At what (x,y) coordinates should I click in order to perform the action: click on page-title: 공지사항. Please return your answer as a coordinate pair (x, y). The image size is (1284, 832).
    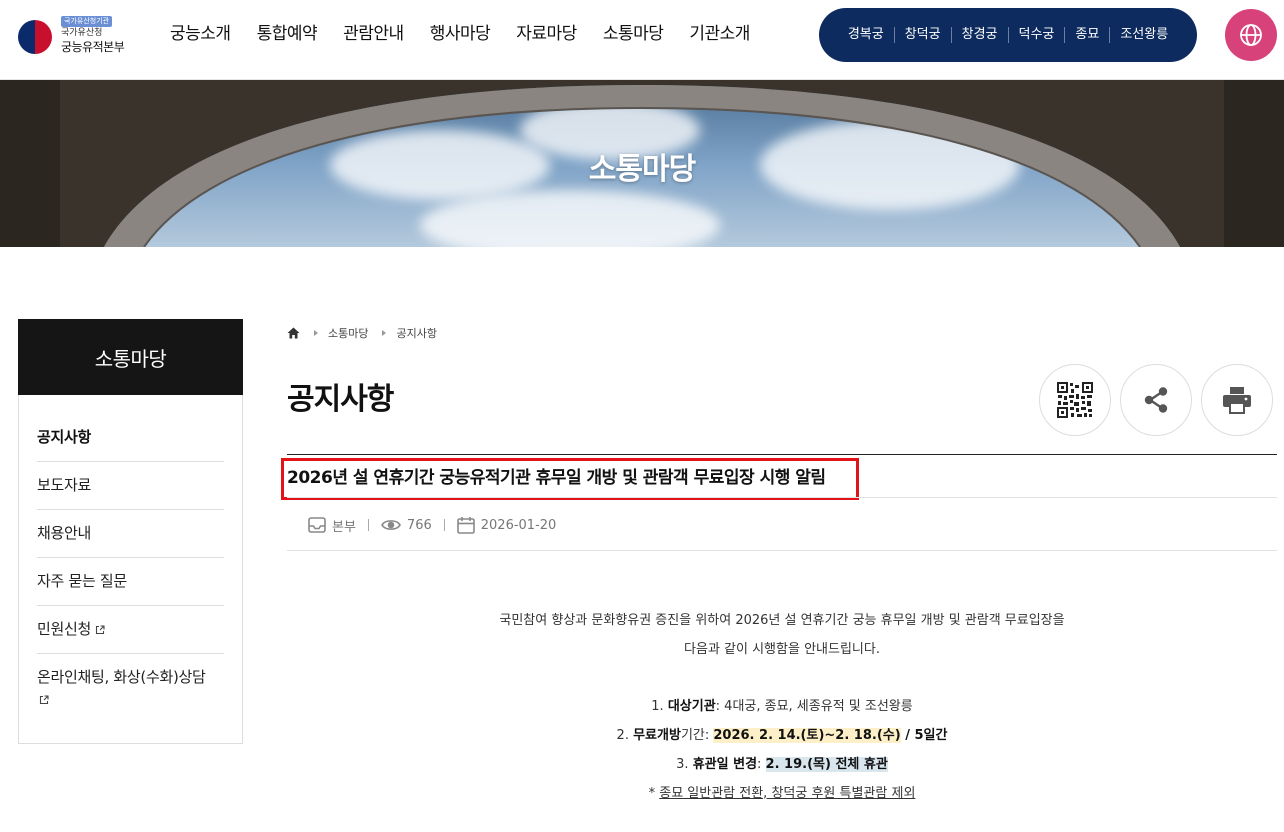
    Looking at the image, I should click on (340, 399).